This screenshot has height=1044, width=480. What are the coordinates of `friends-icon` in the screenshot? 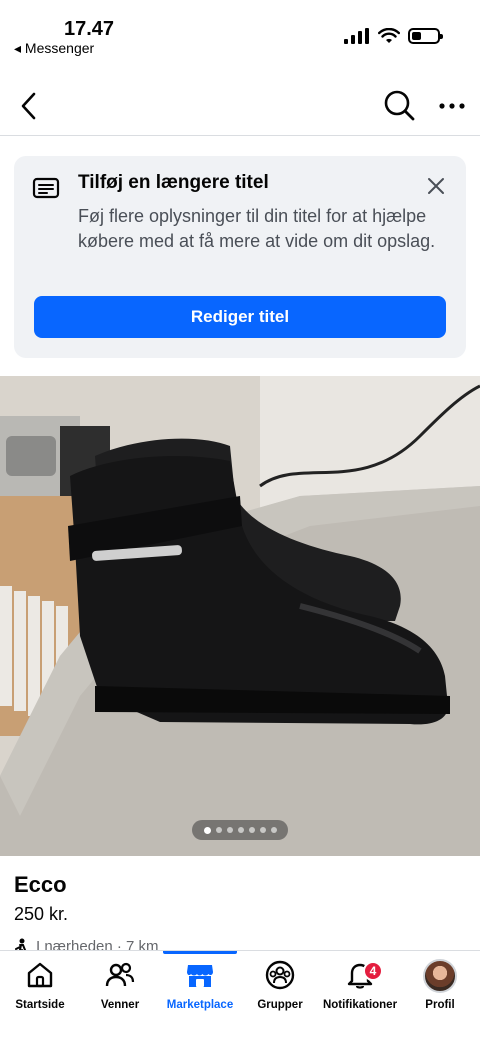 It's located at (120, 974).